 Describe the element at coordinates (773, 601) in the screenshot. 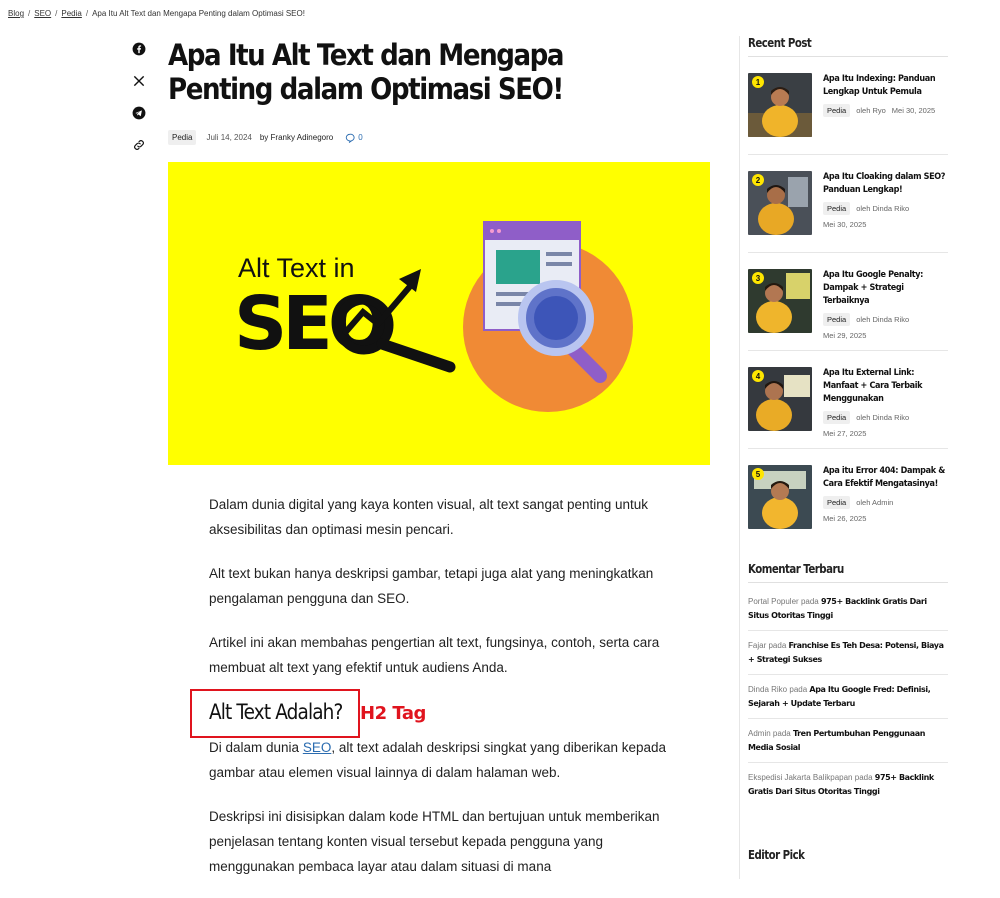

I see `comment-author: Portal Populer` at that location.